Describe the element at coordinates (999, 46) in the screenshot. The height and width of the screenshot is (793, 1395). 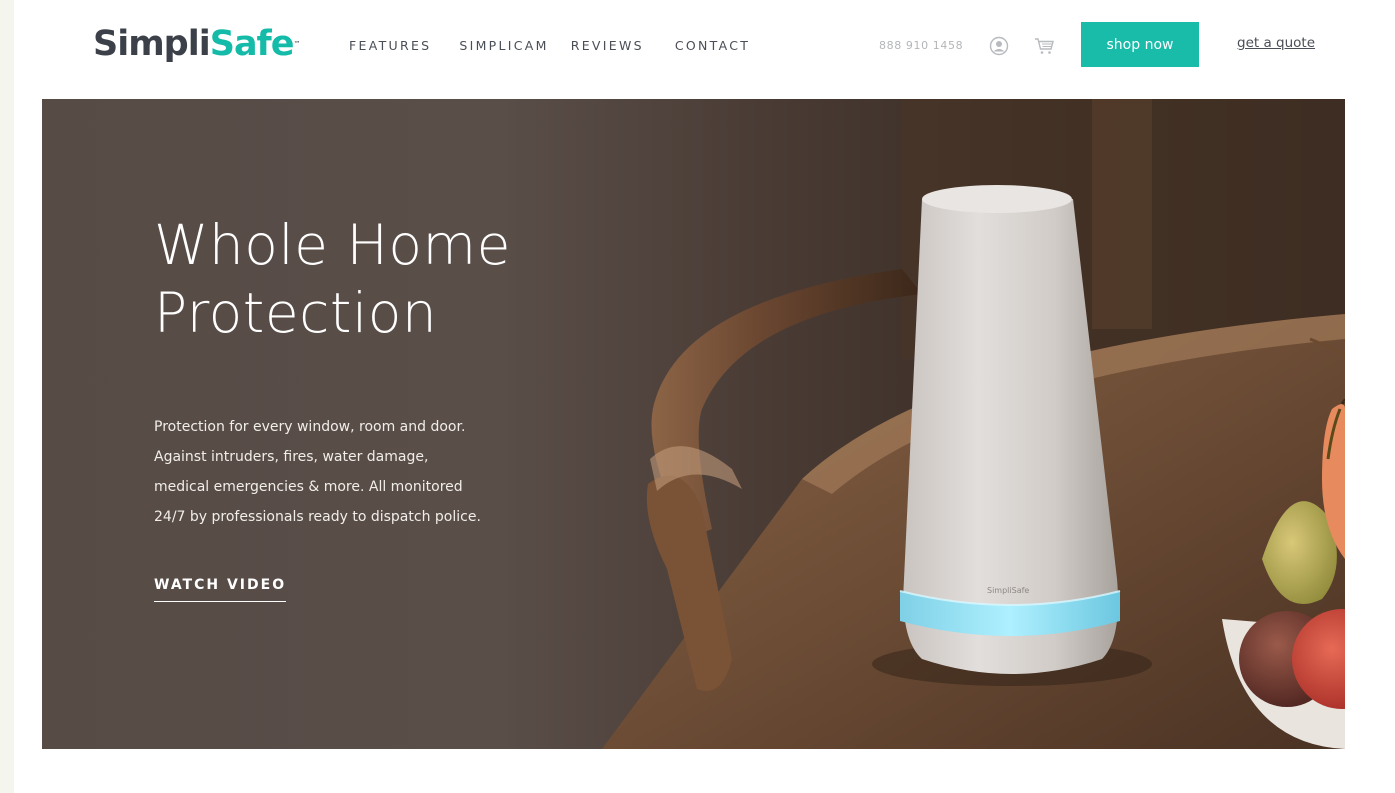
I see `user-circle-icon` at that location.